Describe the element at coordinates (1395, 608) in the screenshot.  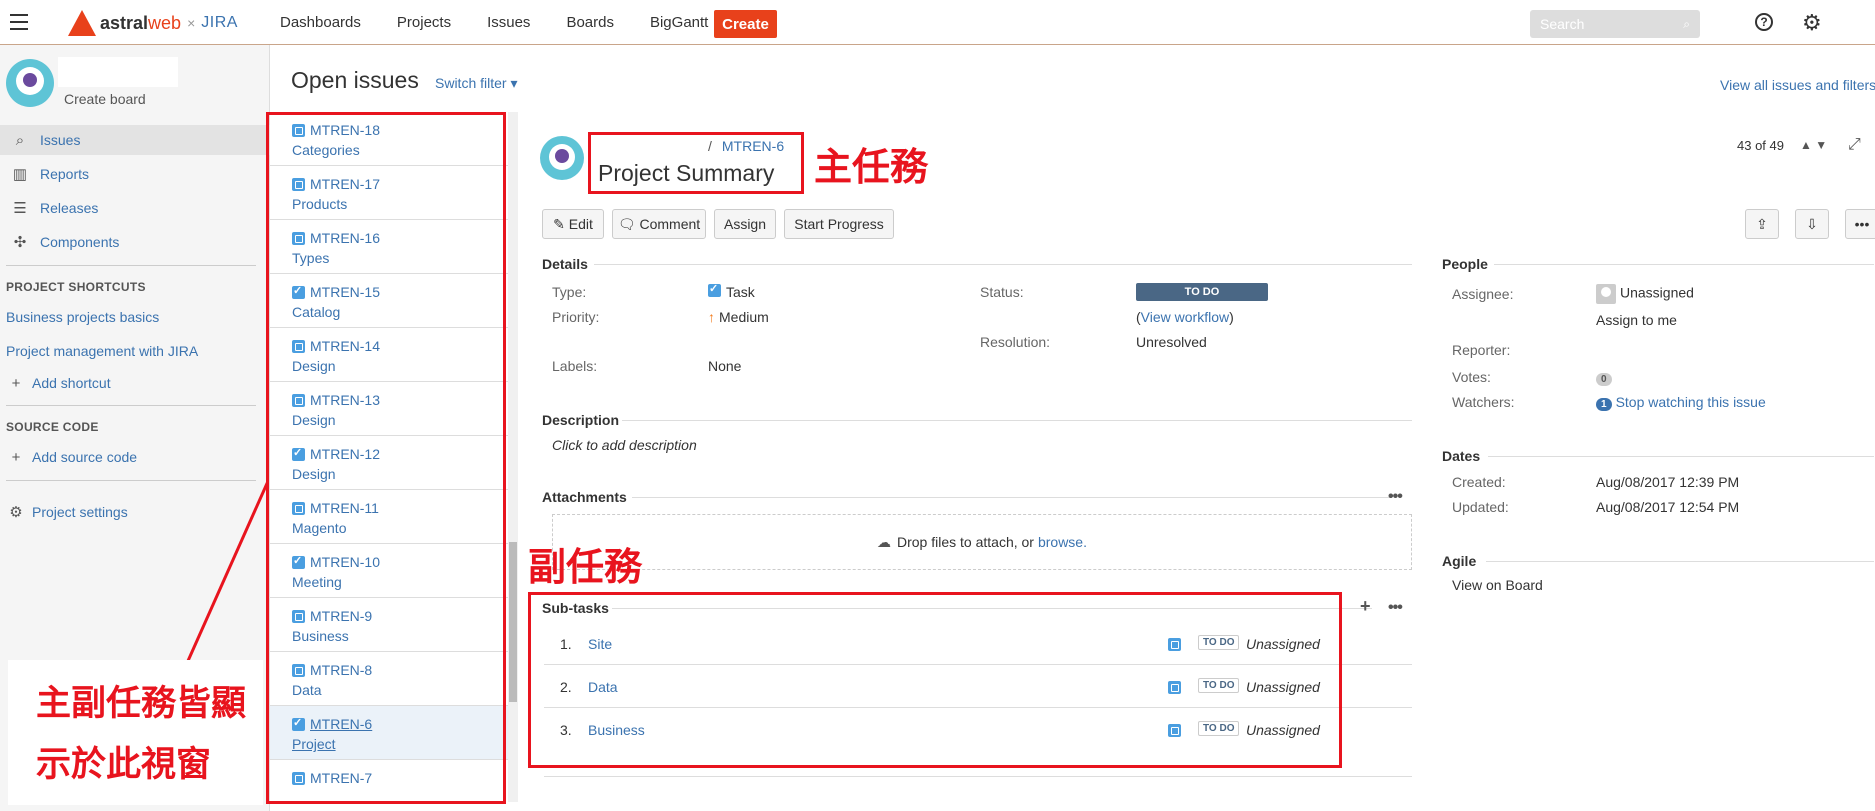
I see `subtasks-more-icon: •••` at that location.